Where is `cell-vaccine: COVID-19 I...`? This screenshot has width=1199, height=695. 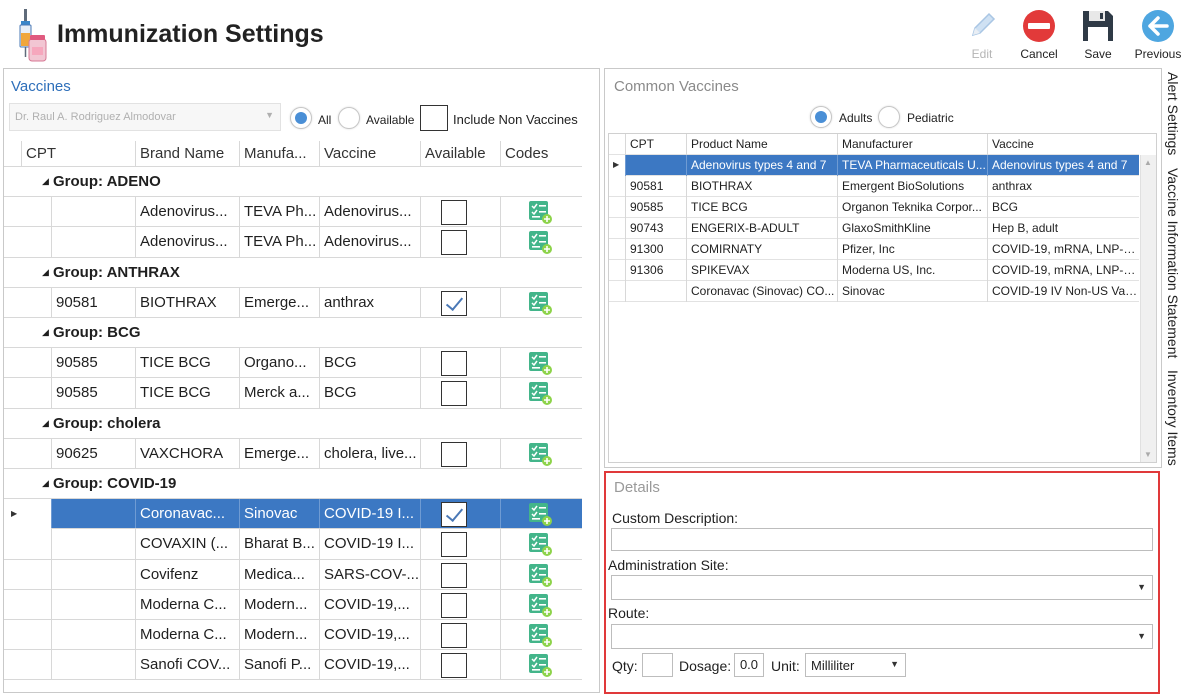 cell-vaccine: COVID-19 I... is located at coordinates (369, 544).